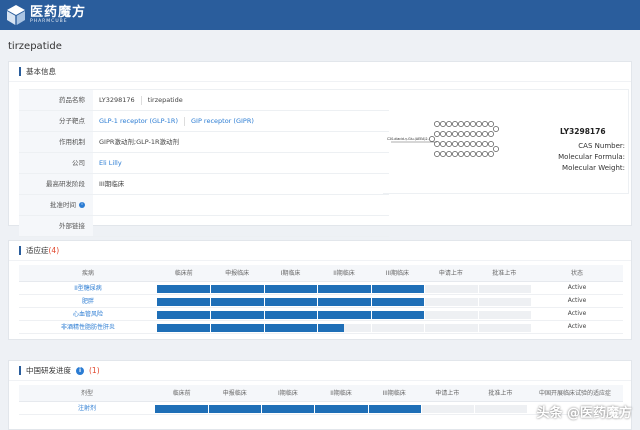 Image resolution: width=640 pixels, height=430 pixels. I want to click on molecular-formula-label: Molecular Formula:, so click(591, 157).